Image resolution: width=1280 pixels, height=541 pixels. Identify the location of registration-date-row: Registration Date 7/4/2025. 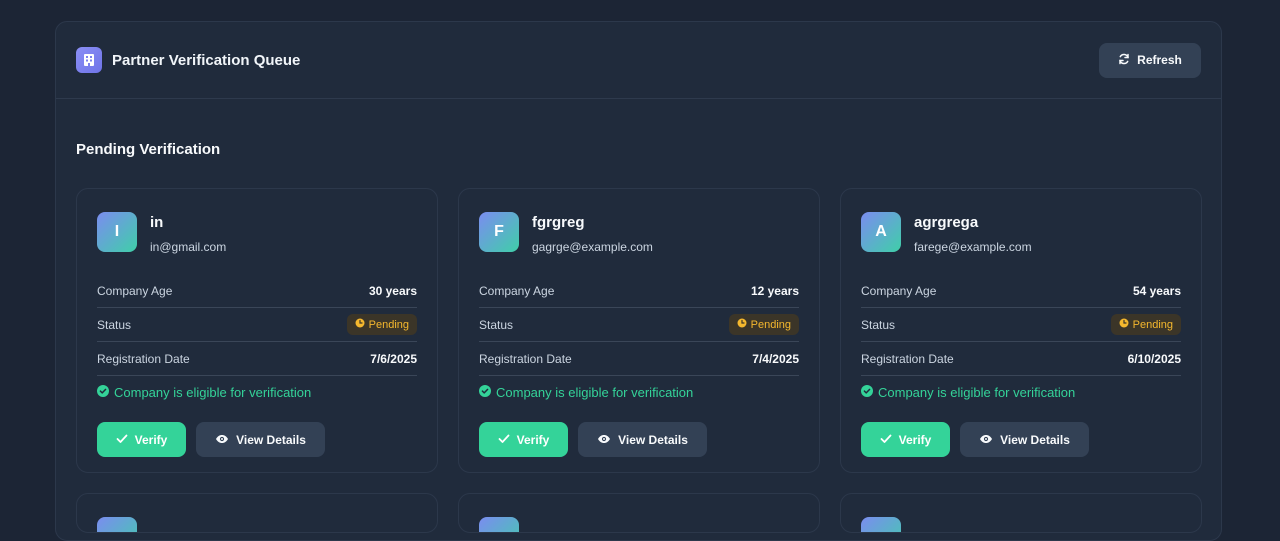
(639, 359).